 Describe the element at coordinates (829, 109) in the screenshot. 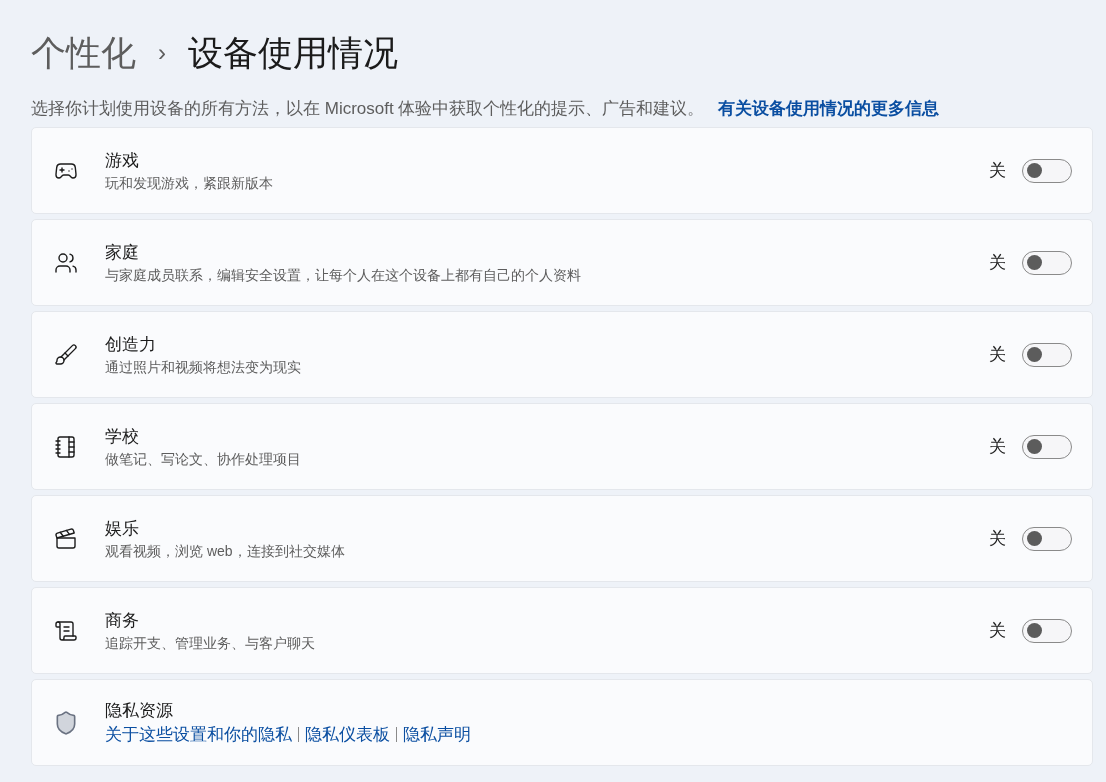

I see `more-info-link: 有关设备使用情况的更多信息` at that location.